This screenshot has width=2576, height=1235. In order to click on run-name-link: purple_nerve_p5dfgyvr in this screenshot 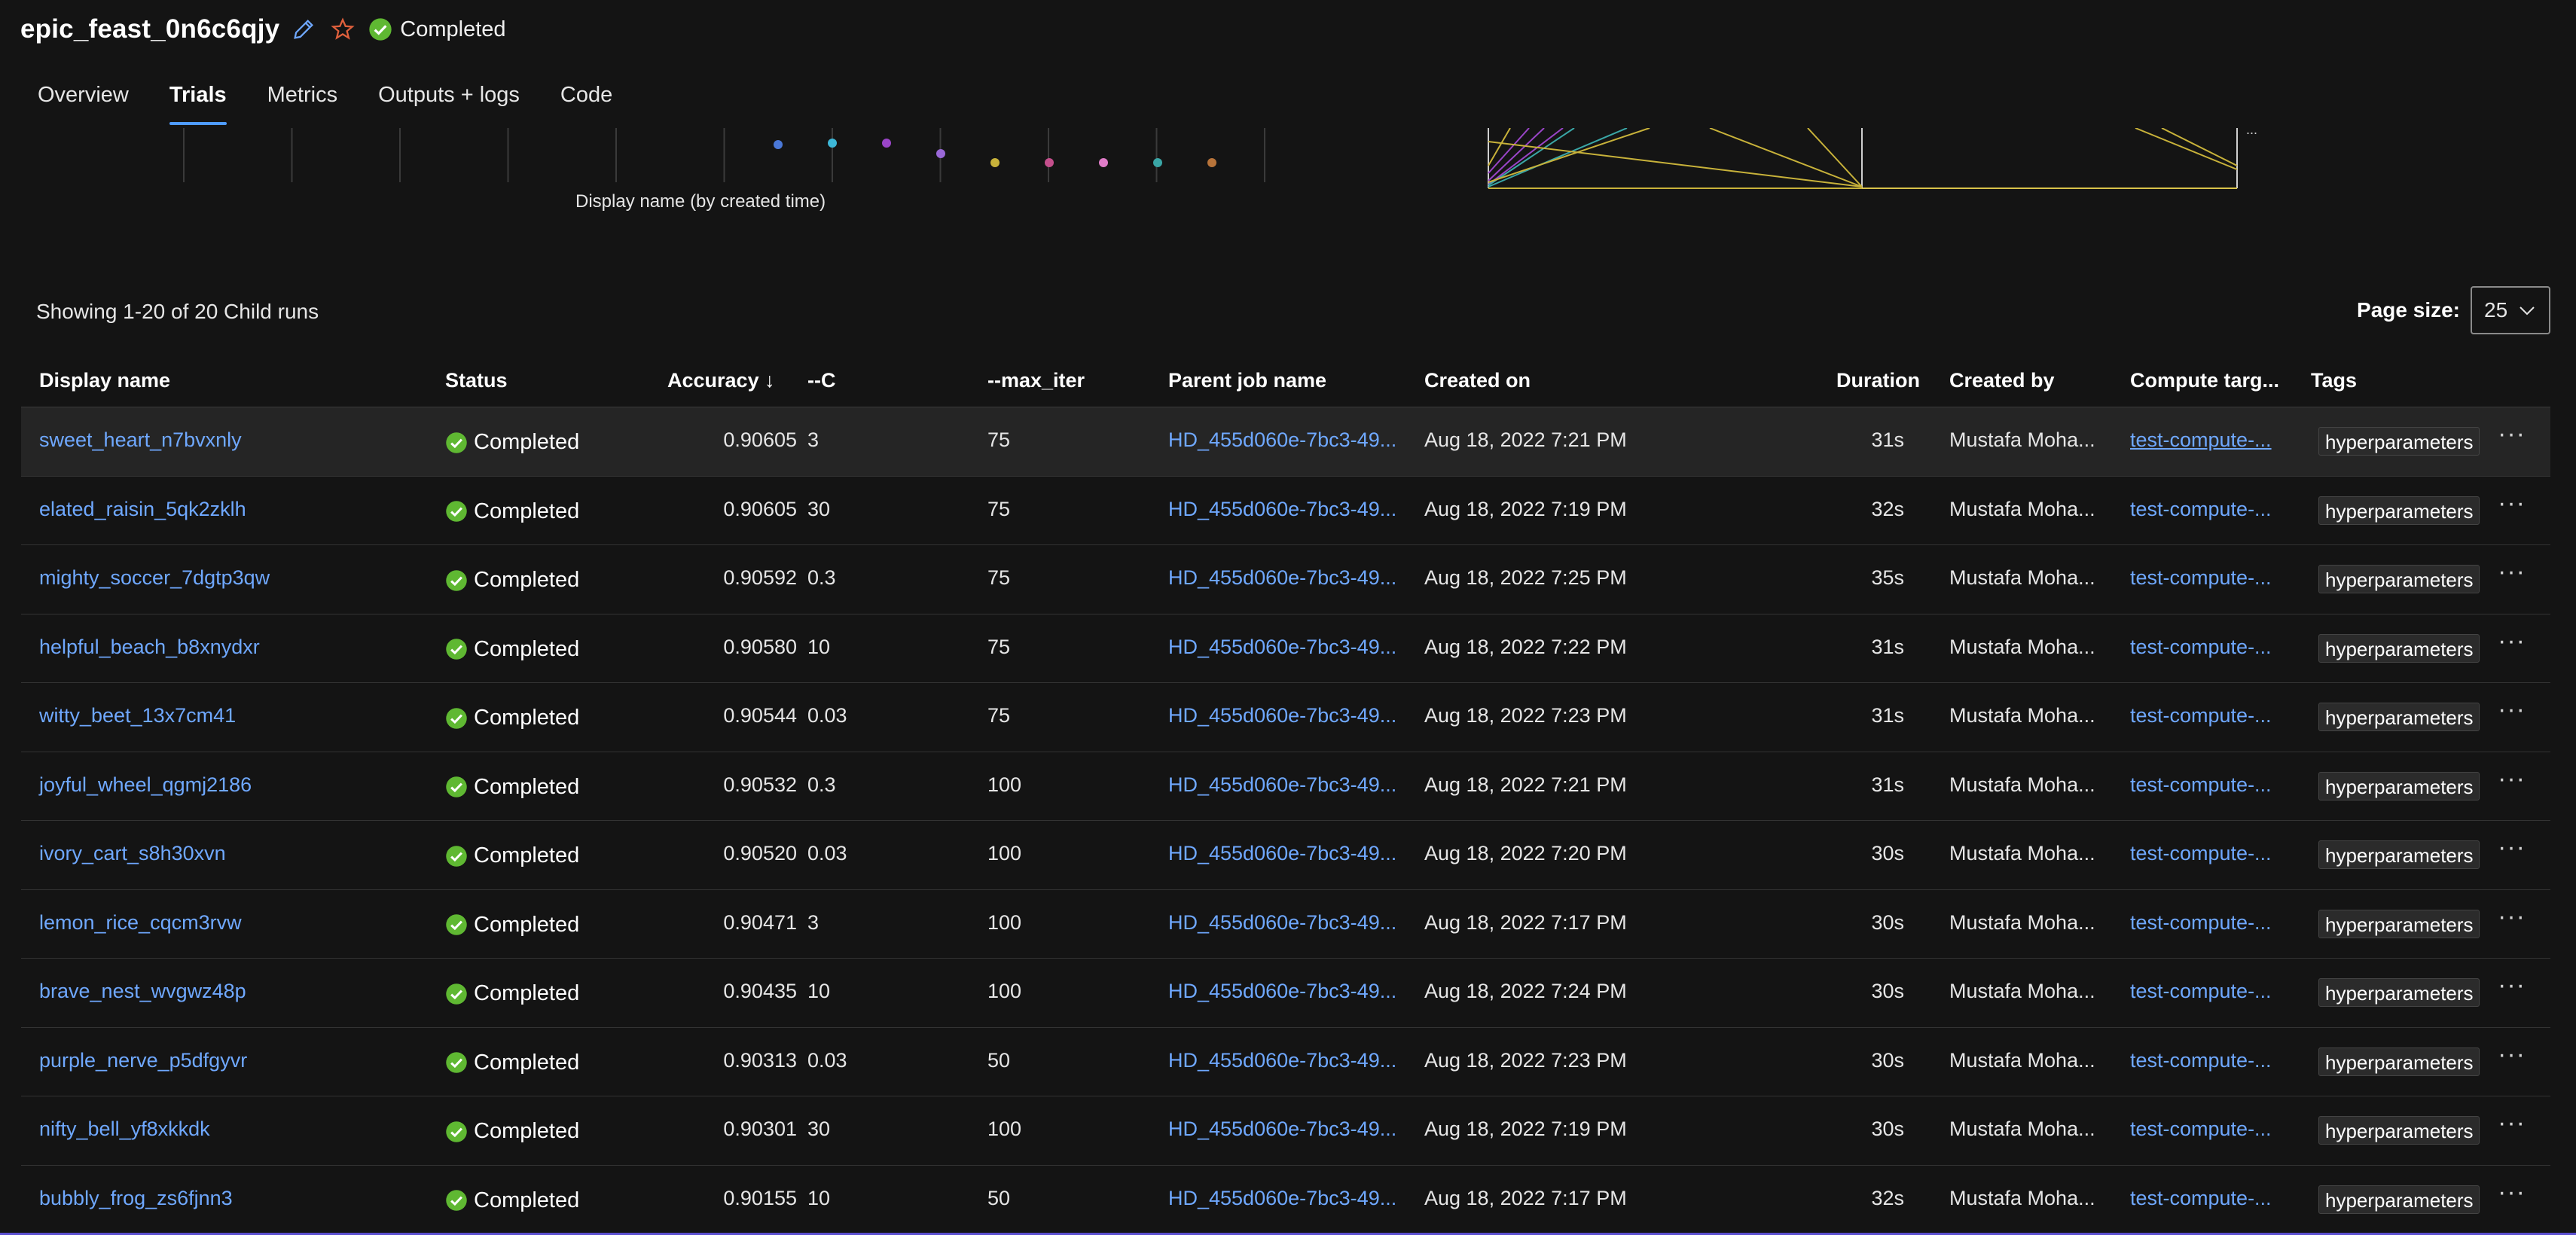, I will do `click(143, 1060)`.